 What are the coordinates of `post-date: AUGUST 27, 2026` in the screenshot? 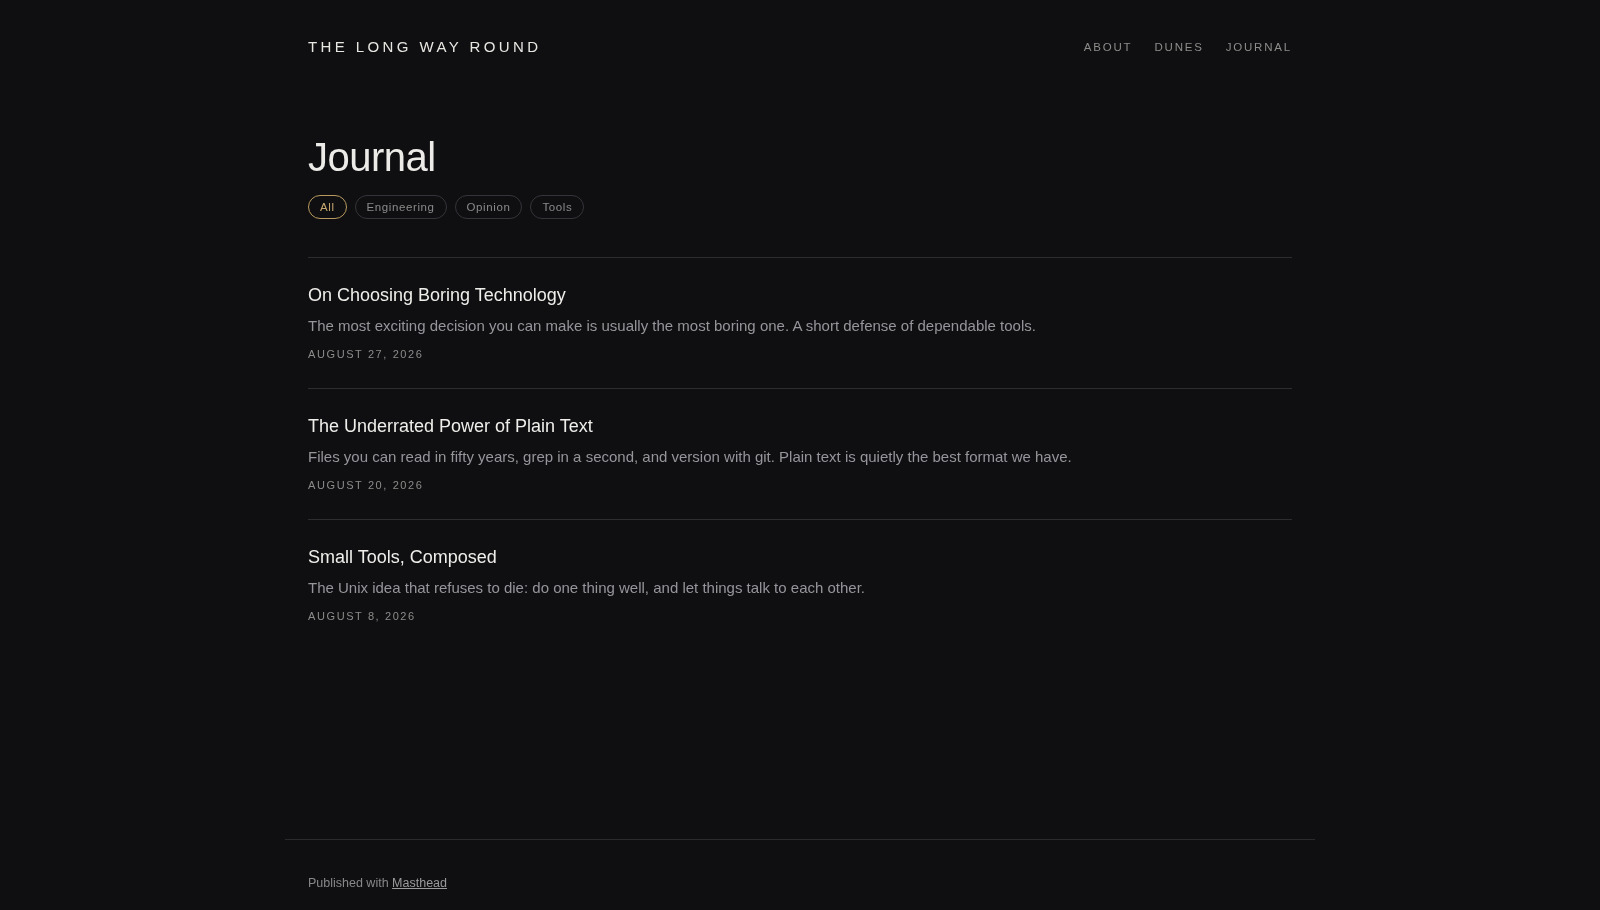 It's located at (366, 354).